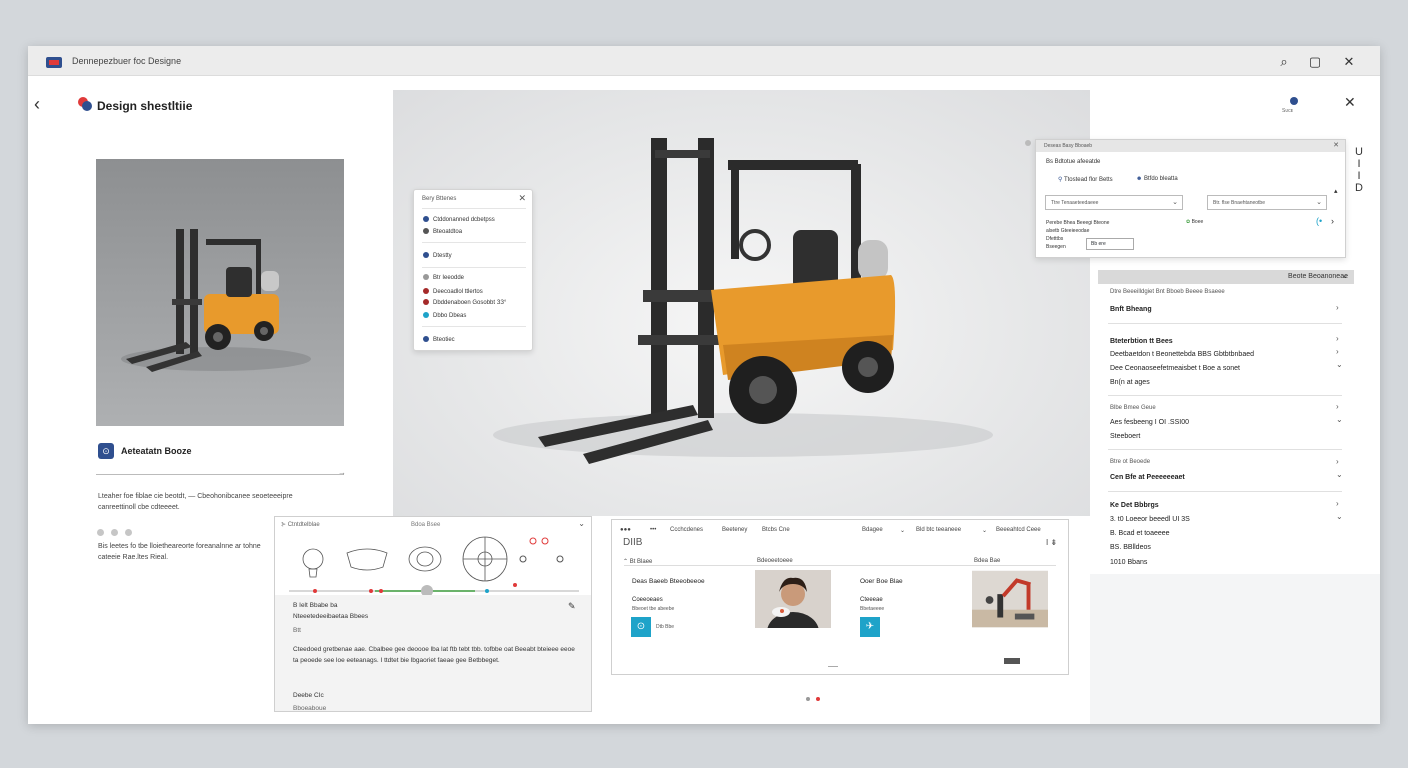  Describe the element at coordinates (638, 562) in the screenshot. I see `column-header: ⌃ Bt Blaee` at that location.